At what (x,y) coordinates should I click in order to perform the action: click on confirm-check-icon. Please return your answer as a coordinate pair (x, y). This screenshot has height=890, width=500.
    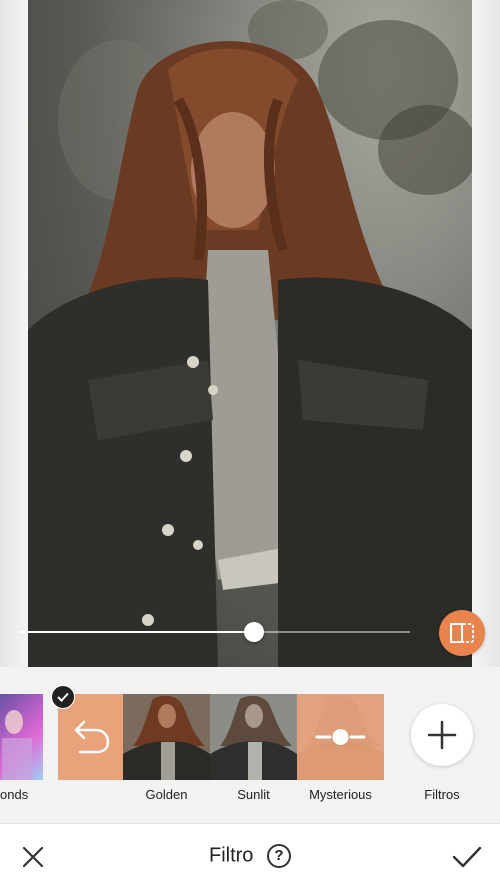
    Looking at the image, I should click on (467, 857).